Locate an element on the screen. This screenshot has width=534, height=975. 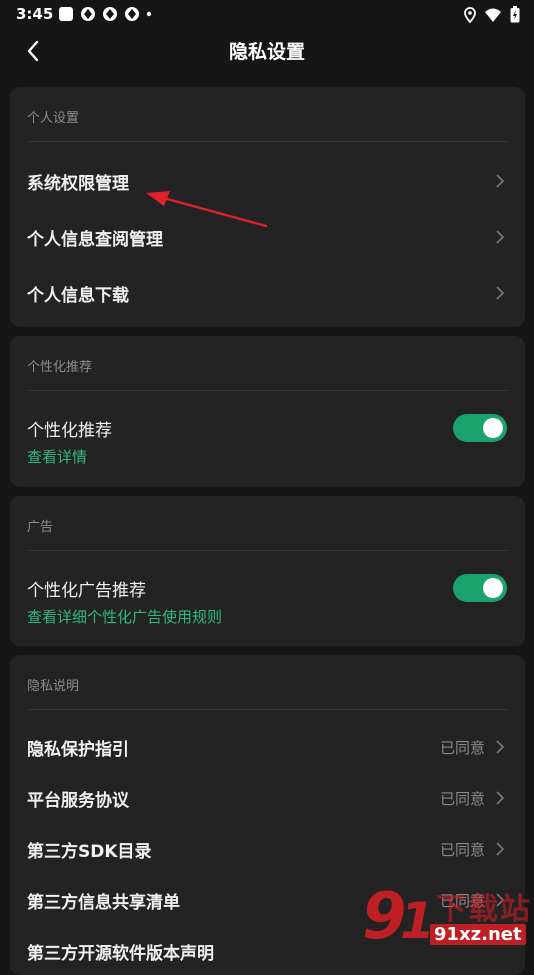
watermark-cn: 下载站 is located at coordinates (484, 909).